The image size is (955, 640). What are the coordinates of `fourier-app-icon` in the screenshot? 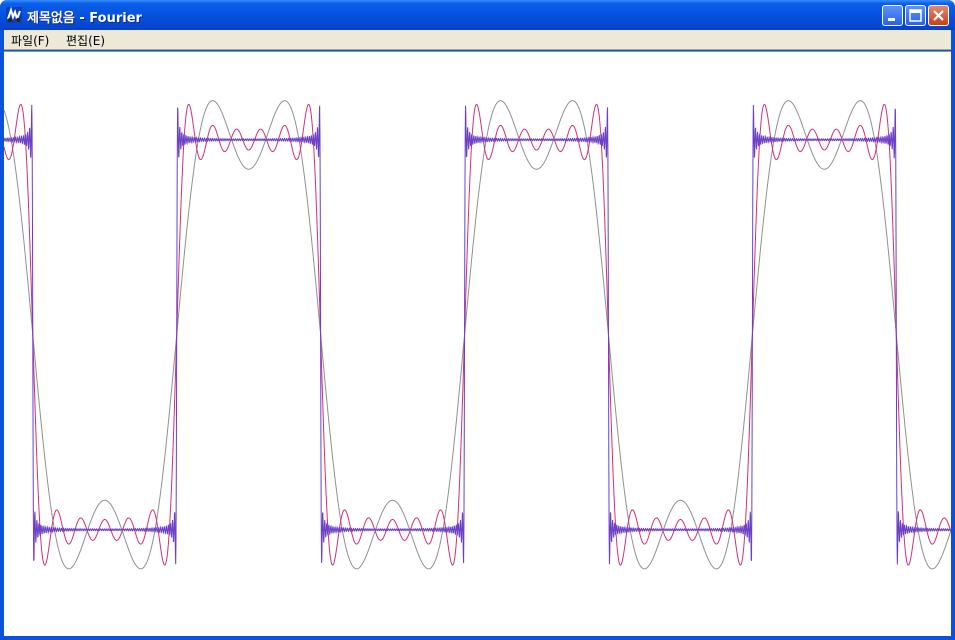 It's located at (14, 15).